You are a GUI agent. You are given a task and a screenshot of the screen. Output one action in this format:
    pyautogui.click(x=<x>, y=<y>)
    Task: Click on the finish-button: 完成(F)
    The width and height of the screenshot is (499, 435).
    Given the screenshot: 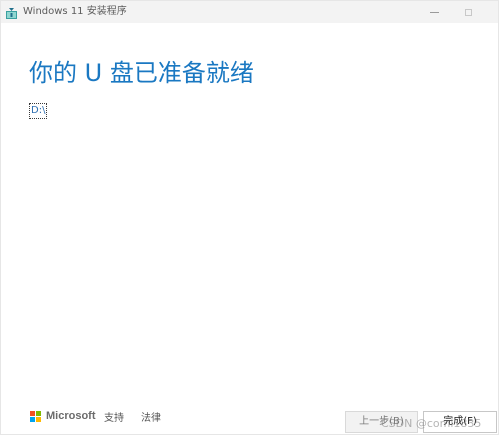 What is the action you would take?
    pyautogui.click(x=460, y=422)
    